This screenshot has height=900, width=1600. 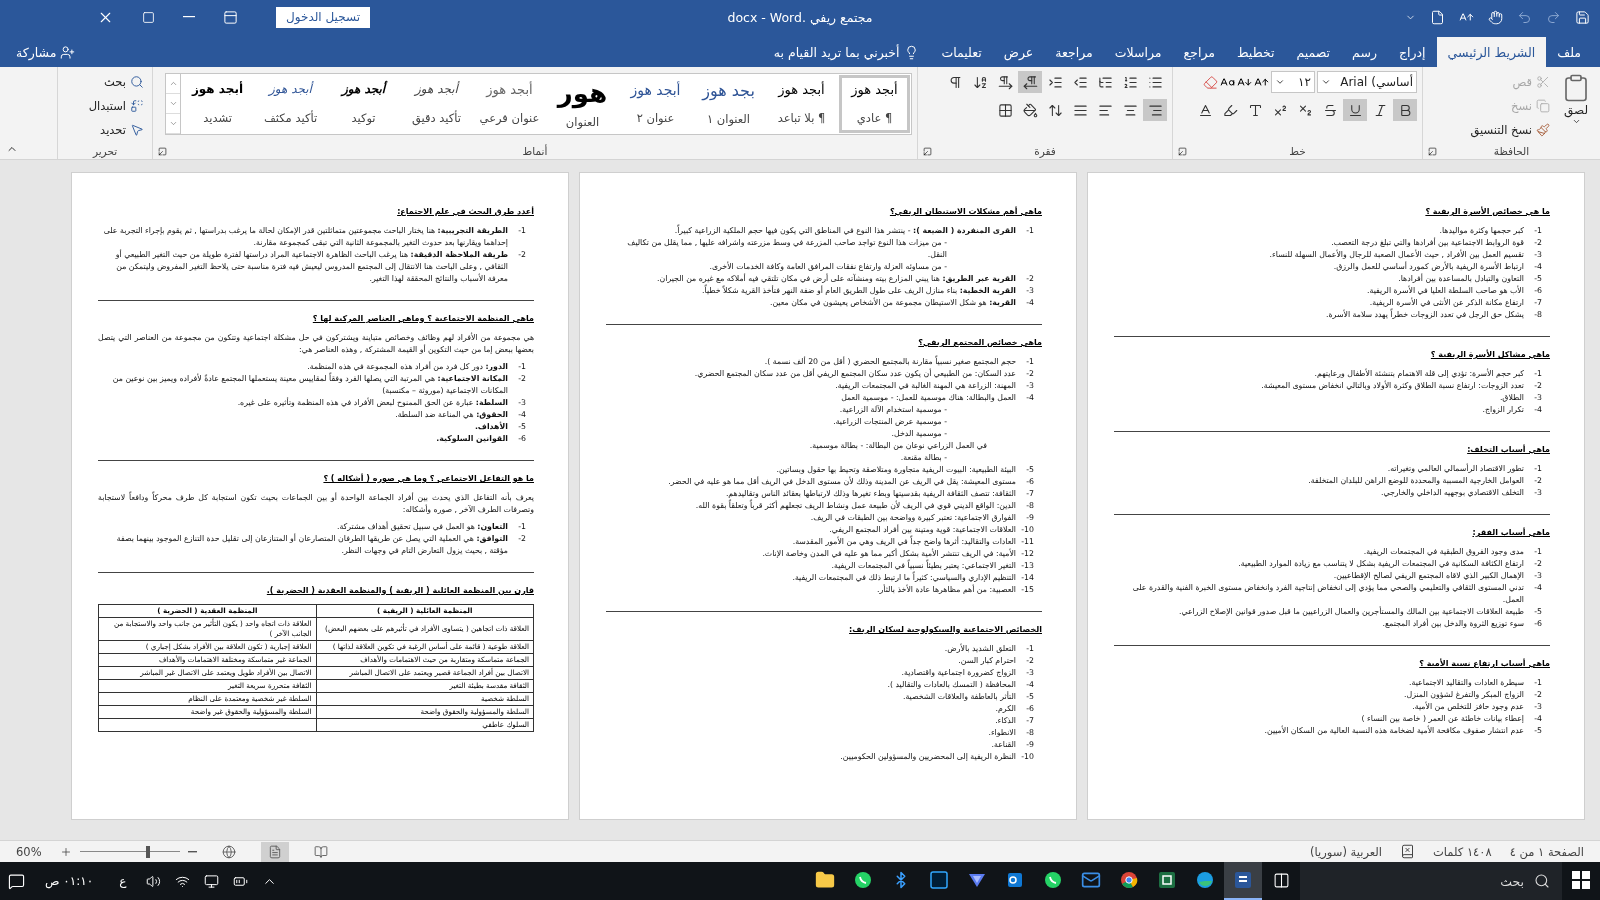 I want to click on style-name: عنوان فرعي, so click(x=509, y=118).